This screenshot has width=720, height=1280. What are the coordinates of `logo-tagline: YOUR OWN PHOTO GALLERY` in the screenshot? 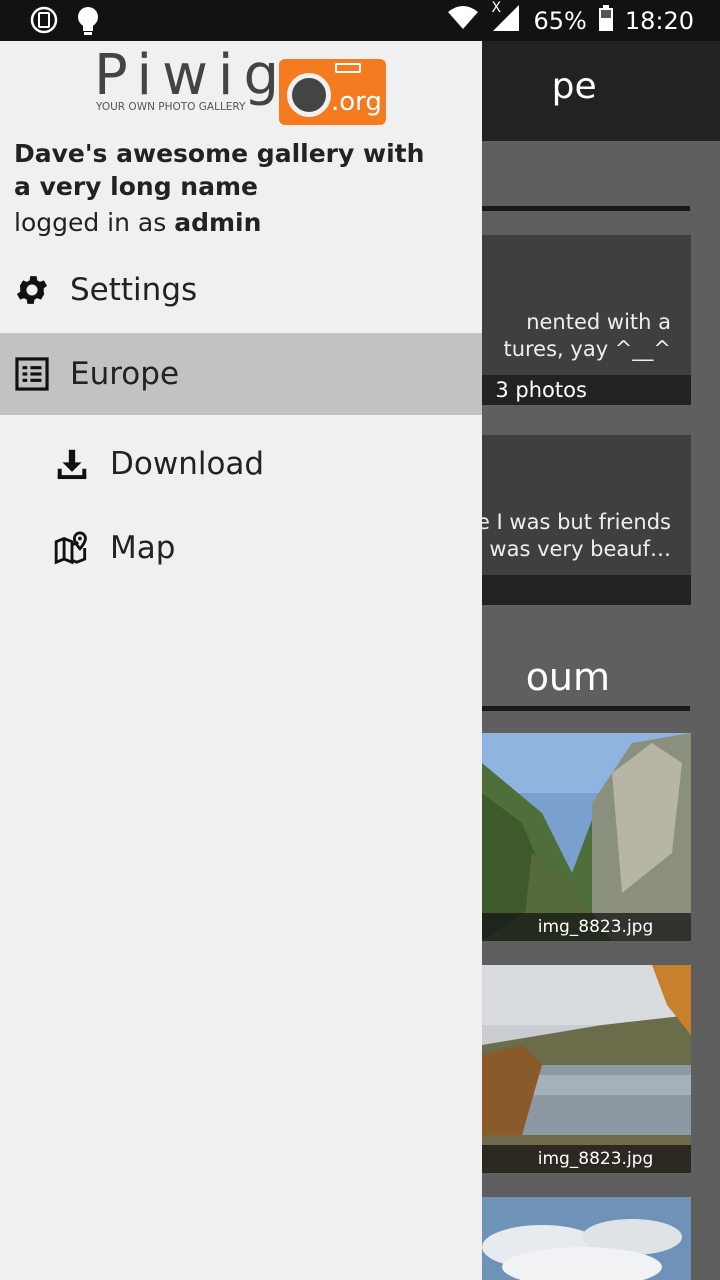 It's located at (171, 107).